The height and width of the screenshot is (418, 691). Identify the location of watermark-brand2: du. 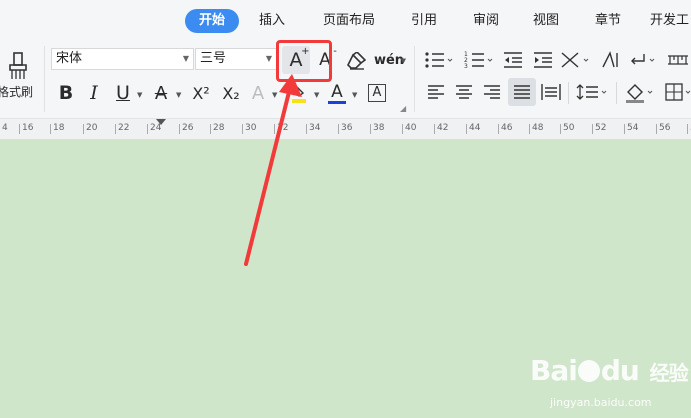
(620, 370).